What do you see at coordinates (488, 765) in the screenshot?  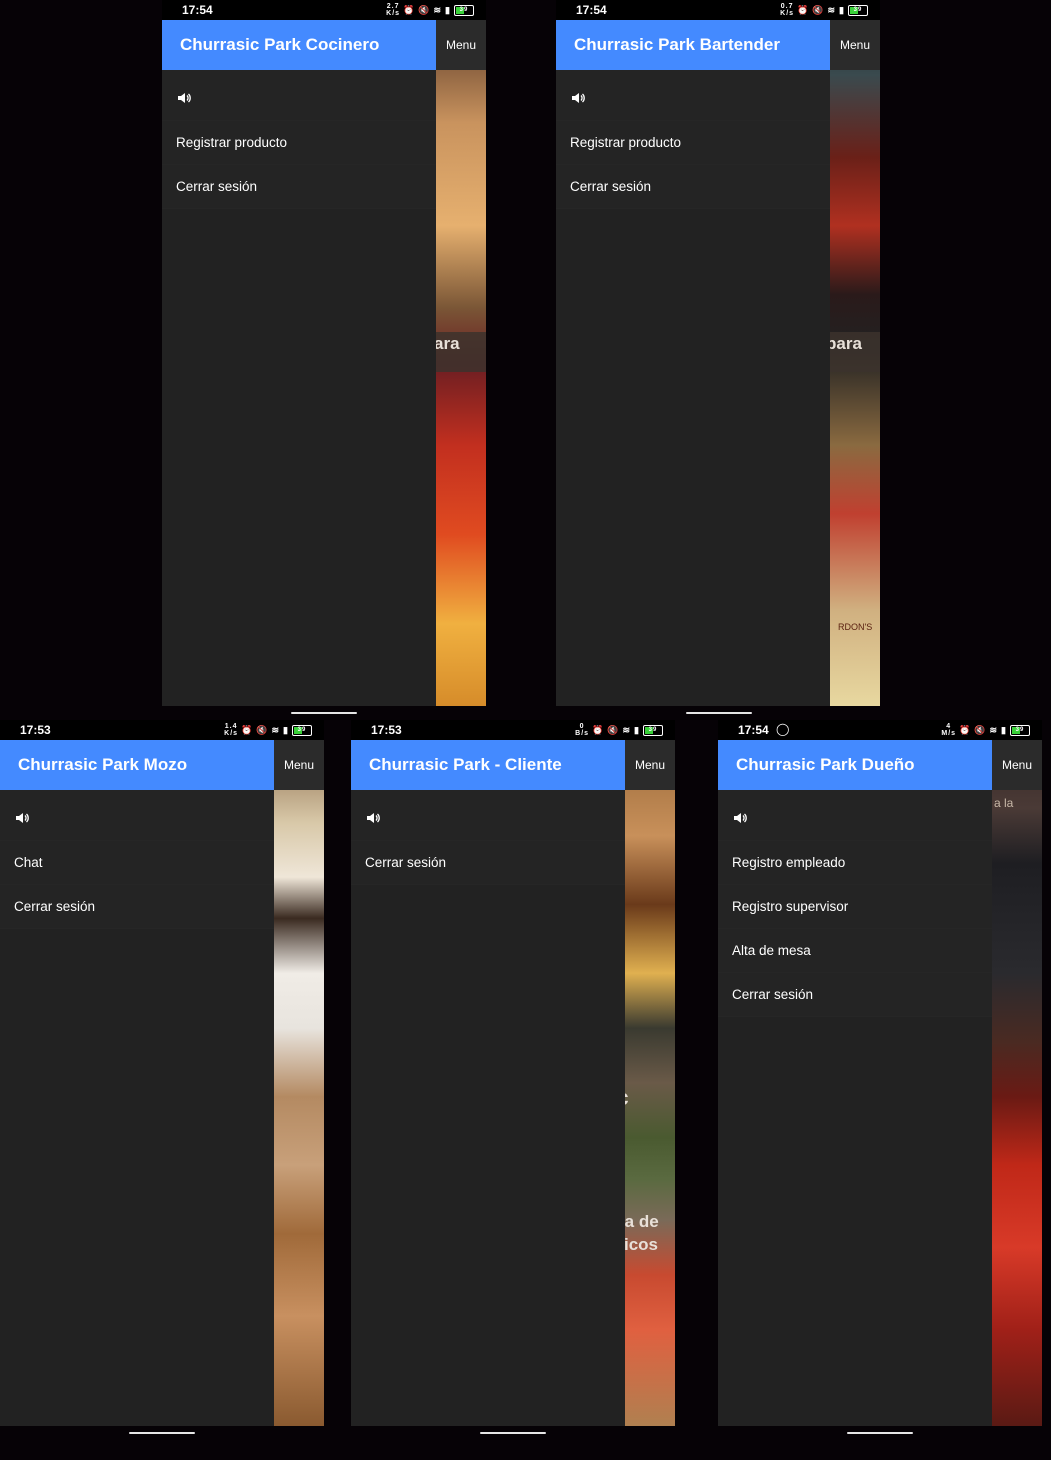 I see `drawer-title: Churrasic Park - Cliente` at bounding box center [488, 765].